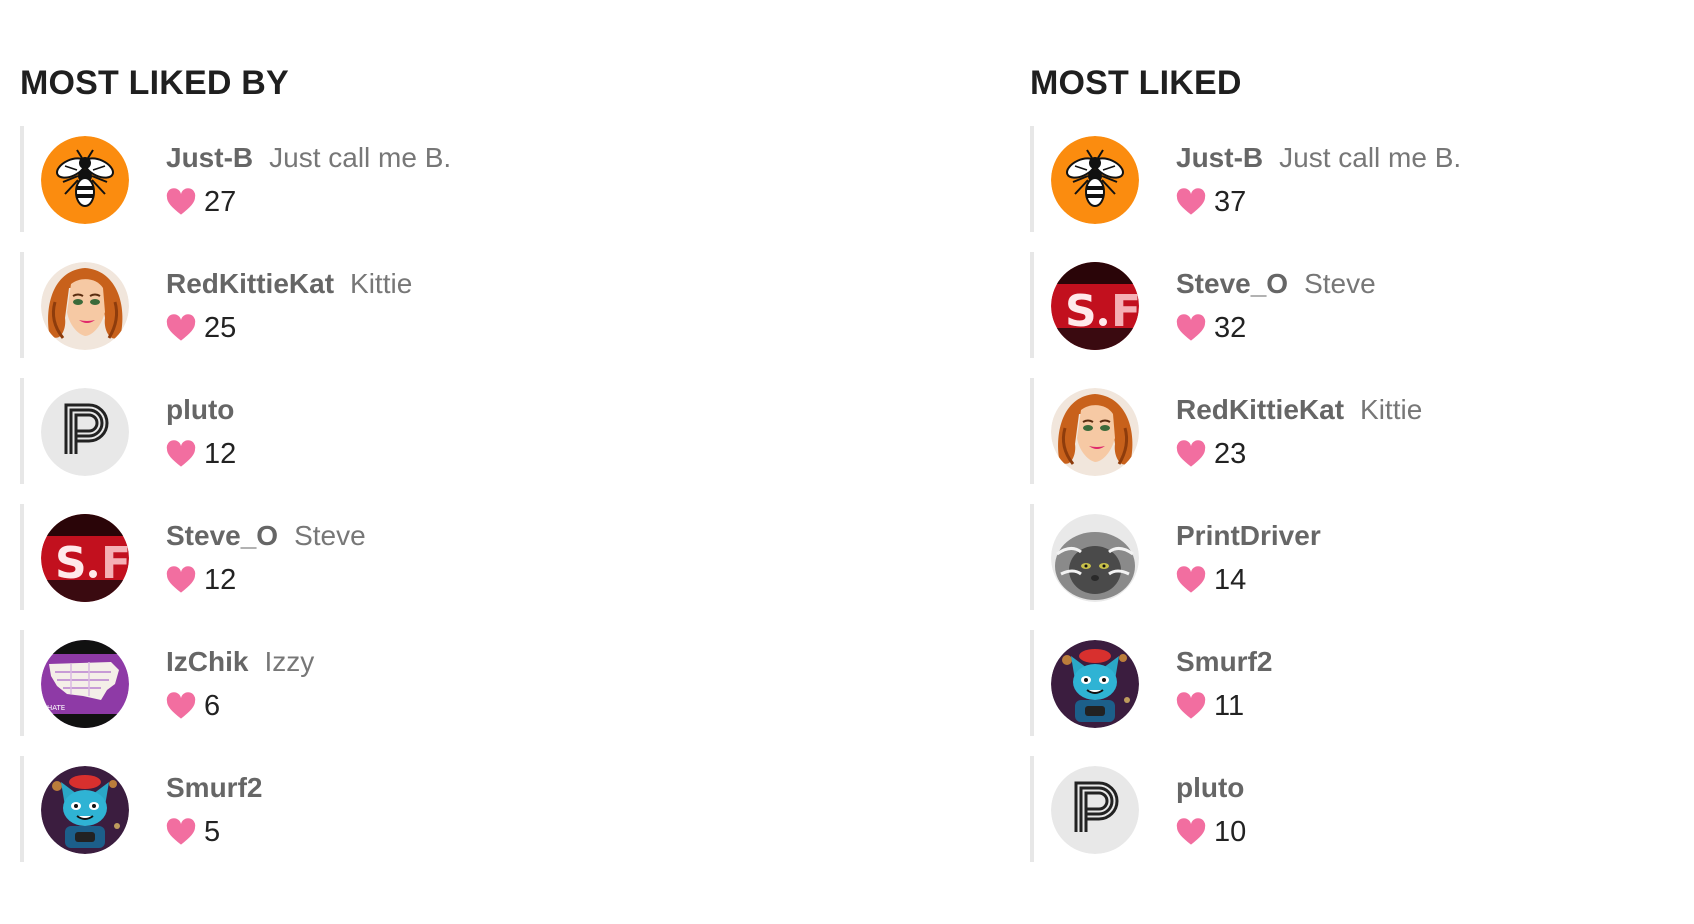 The height and width of the screenshot is (924, 1694). Describe the element at coordinates (1210, 706) in the screenshot. I see `like-count: 11` at that location.